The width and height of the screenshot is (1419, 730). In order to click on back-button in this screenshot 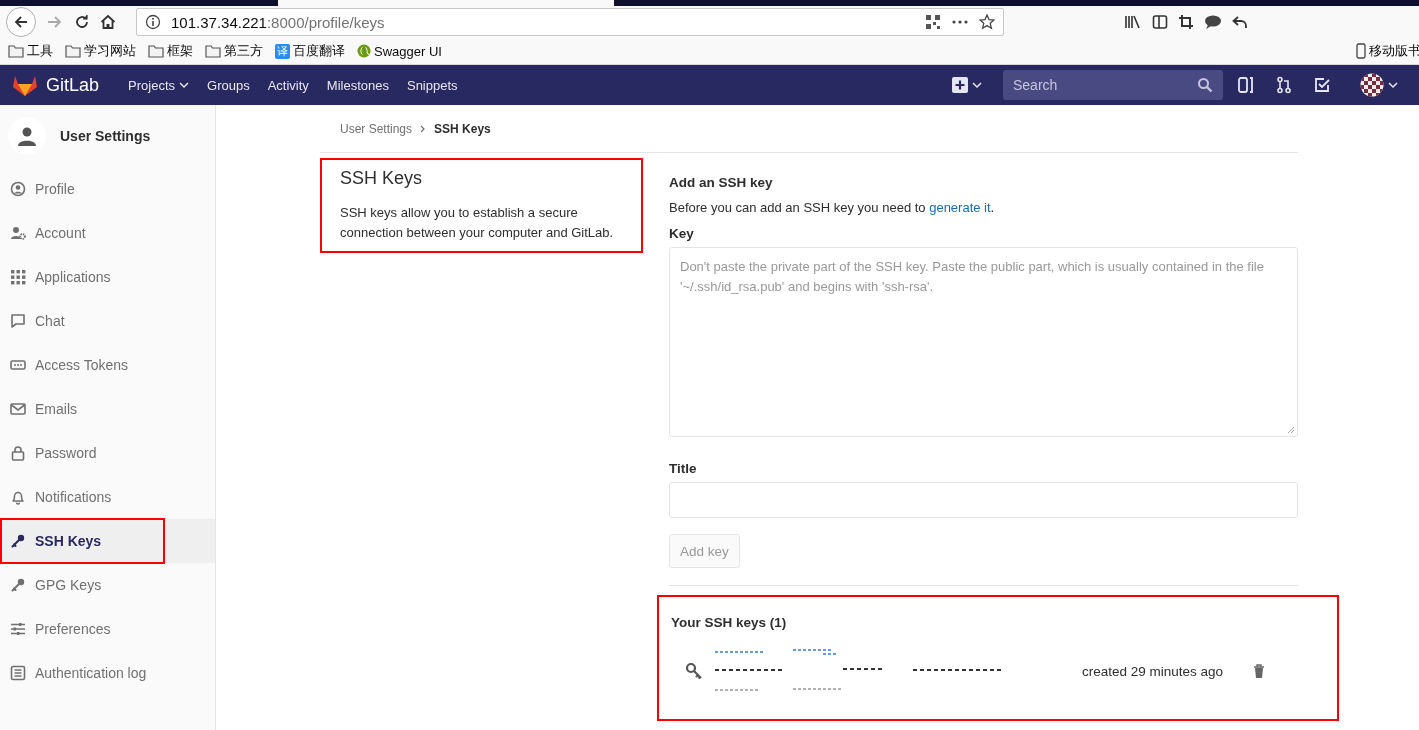, I will do `click(21, 22)`.